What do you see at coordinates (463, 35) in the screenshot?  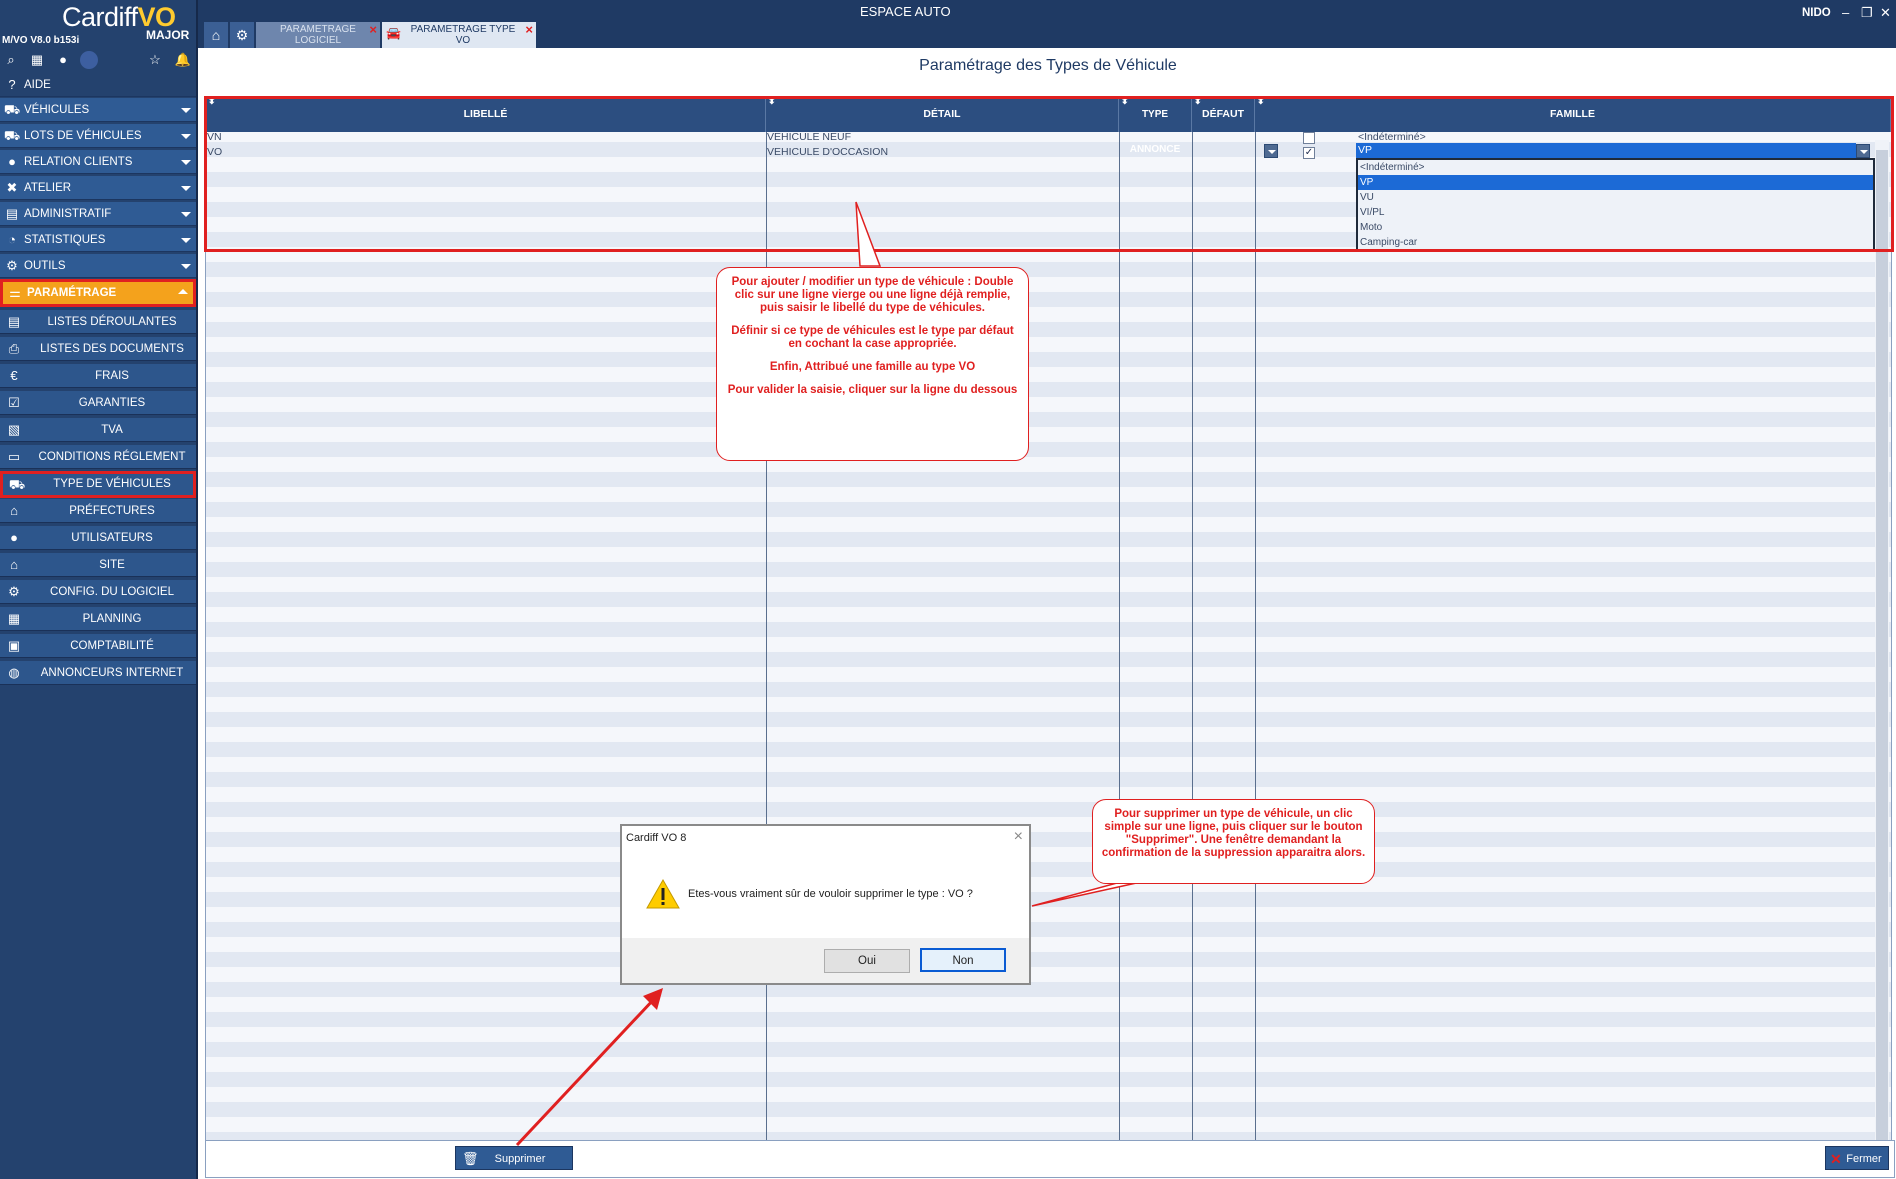 I see `tab-label: PARAMETRAGE TYPE VO` at bounding box center [463, 35].